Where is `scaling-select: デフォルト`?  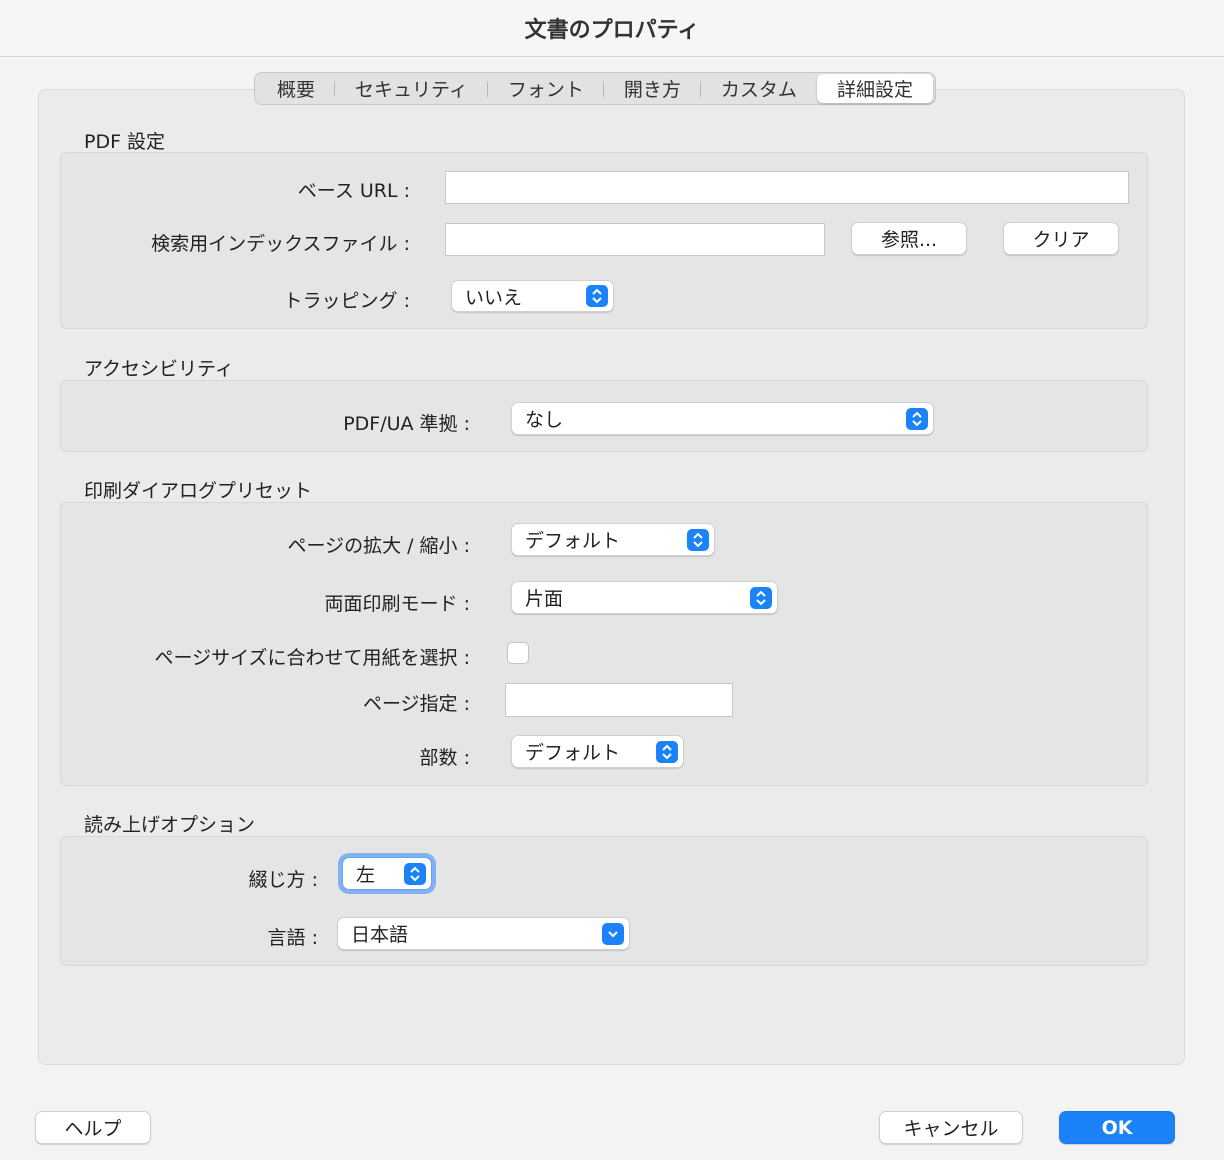 scaling-select: デフォルト is located at coordinates (613, 539).